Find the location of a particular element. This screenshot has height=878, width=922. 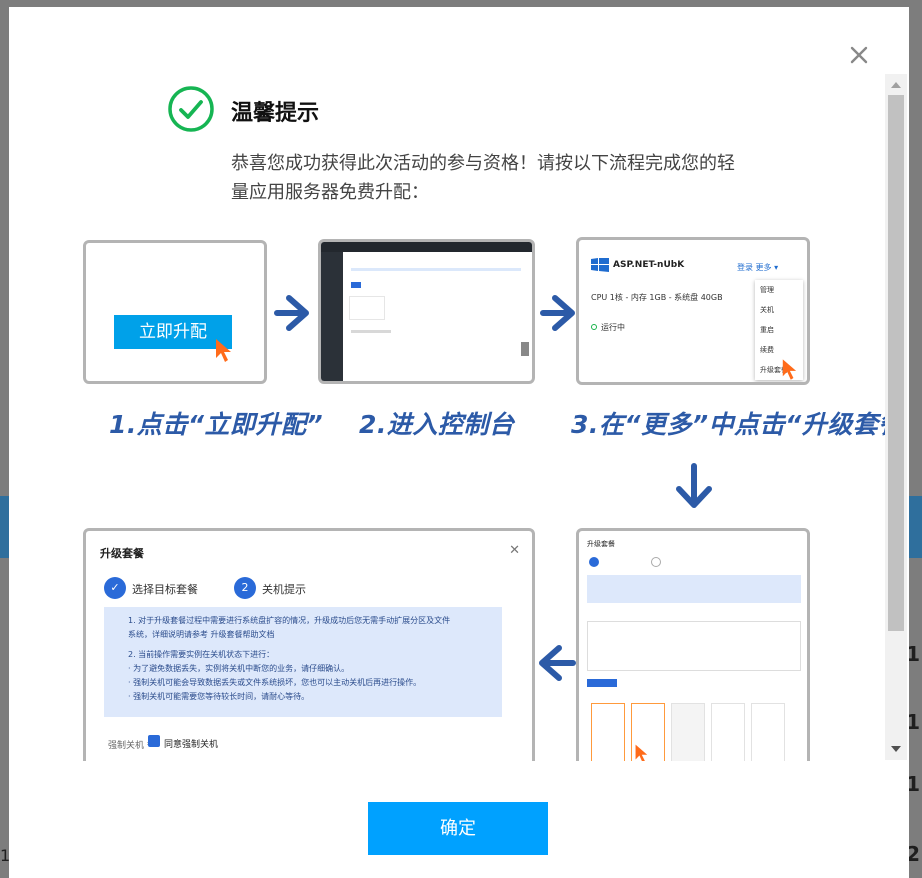

menu-item: 关机 is located at coordinates (767, 310).